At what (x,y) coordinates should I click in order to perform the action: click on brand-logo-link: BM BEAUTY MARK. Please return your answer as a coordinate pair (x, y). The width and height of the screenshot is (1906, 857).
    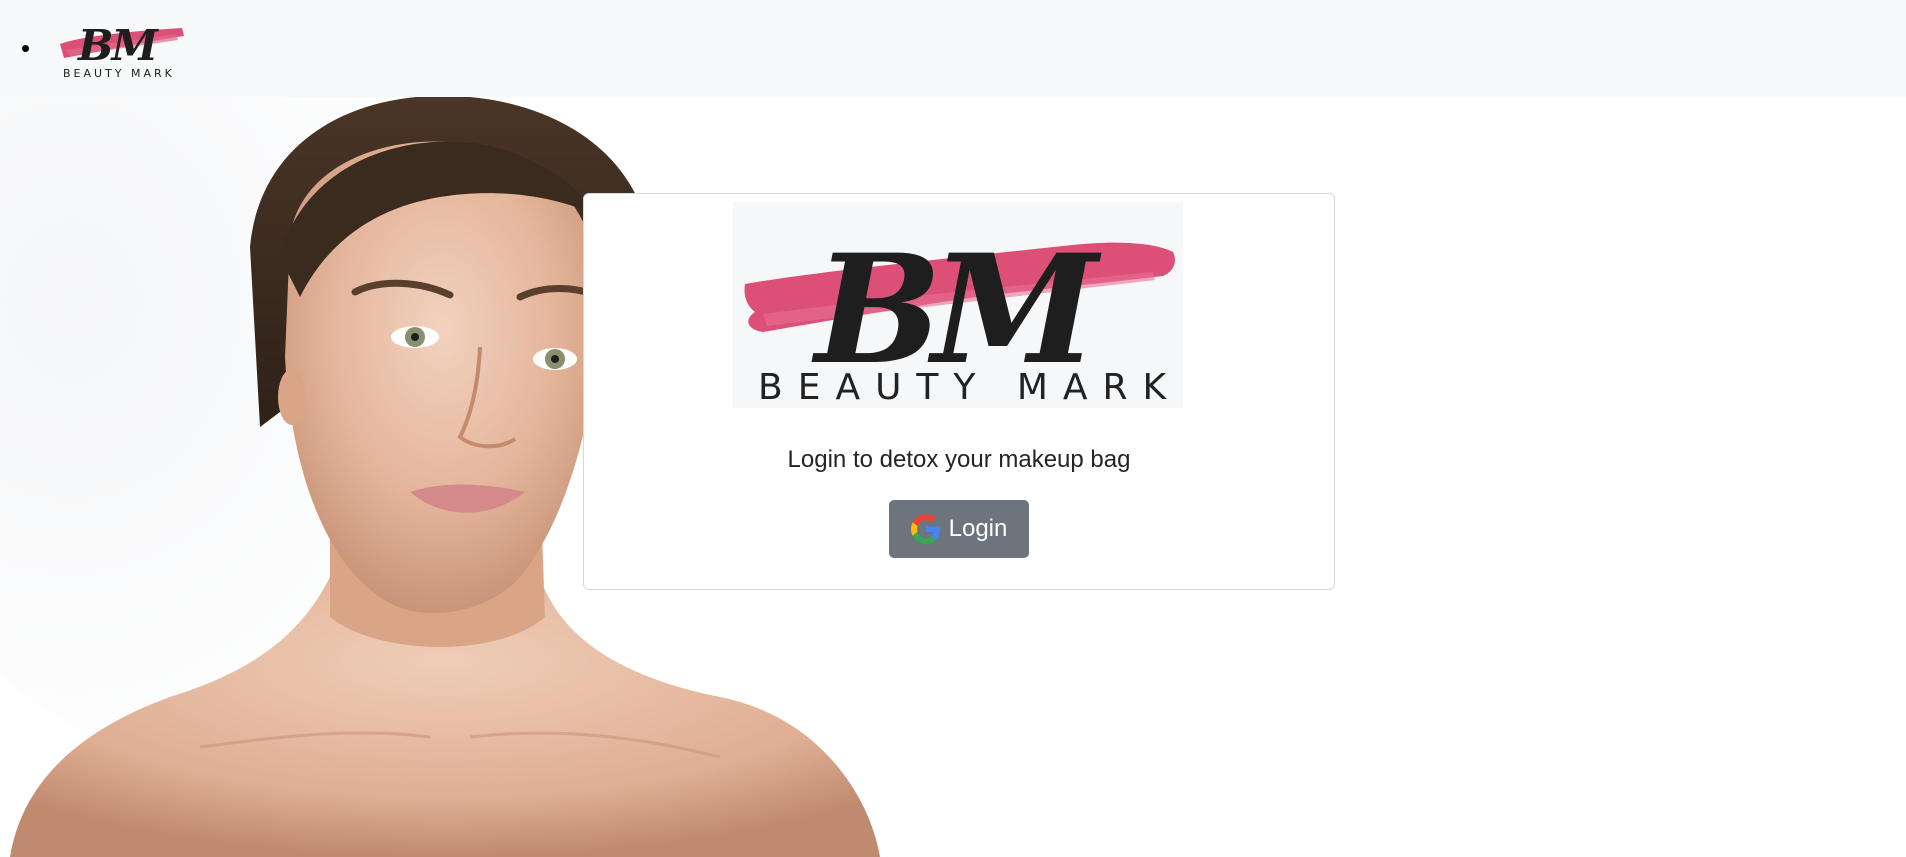
    Looking at the image, I should click on (121, 47).